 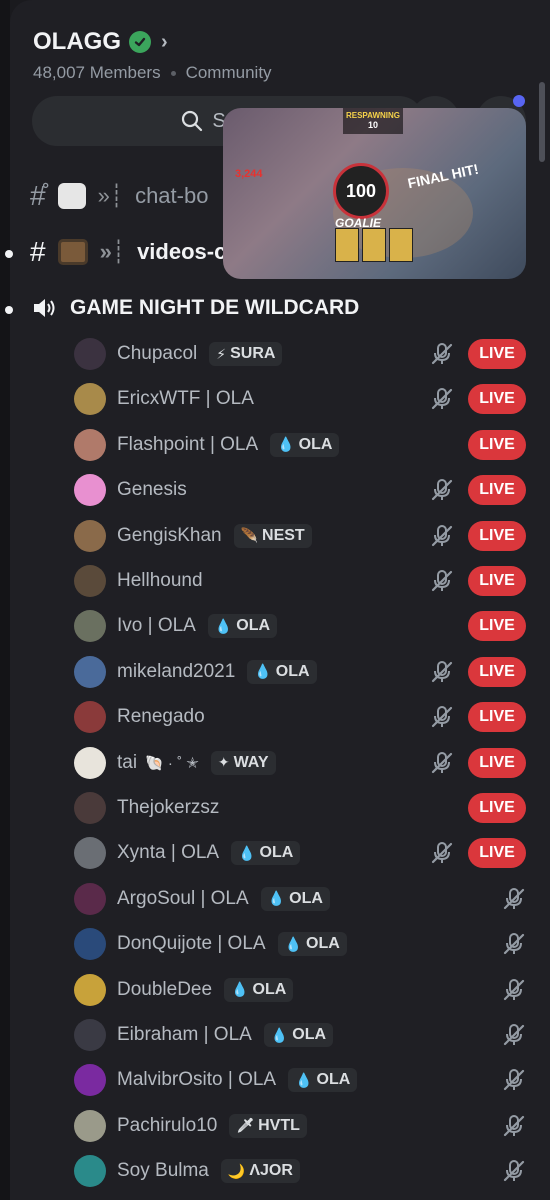 What do you see at coordinates (72, 252) in the screenshot?
I see `television-icon` at bounding box center [72, 252].